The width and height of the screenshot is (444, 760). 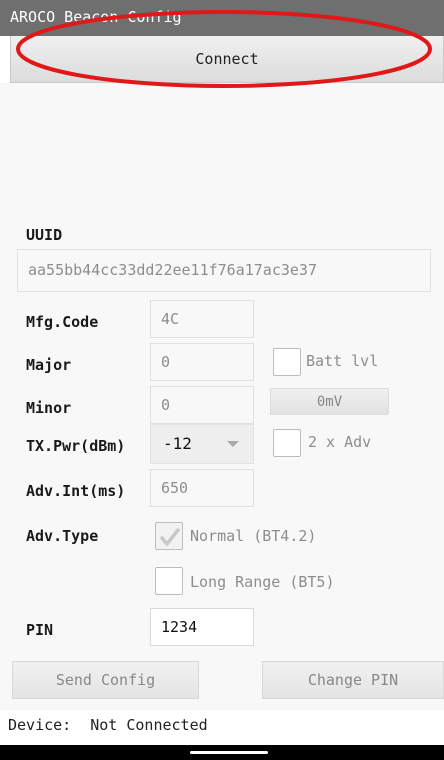 I want to click on minor-label: Minor, so click(x=49, y=408).